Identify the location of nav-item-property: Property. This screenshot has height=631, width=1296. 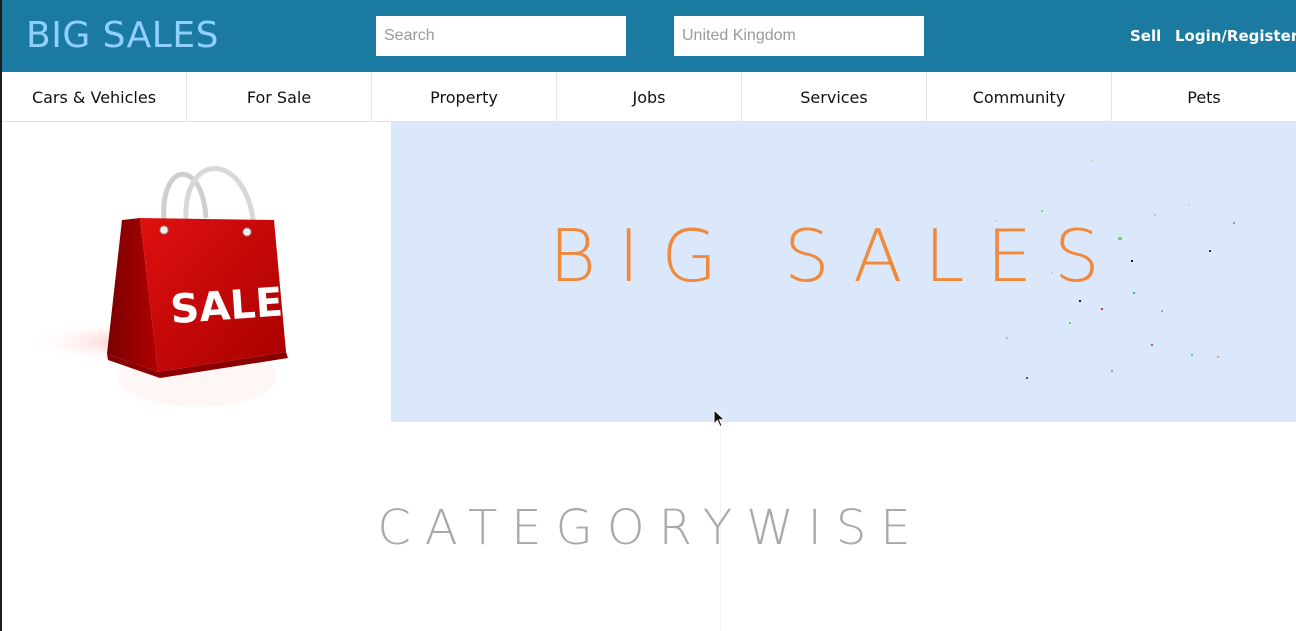
(464, 97).